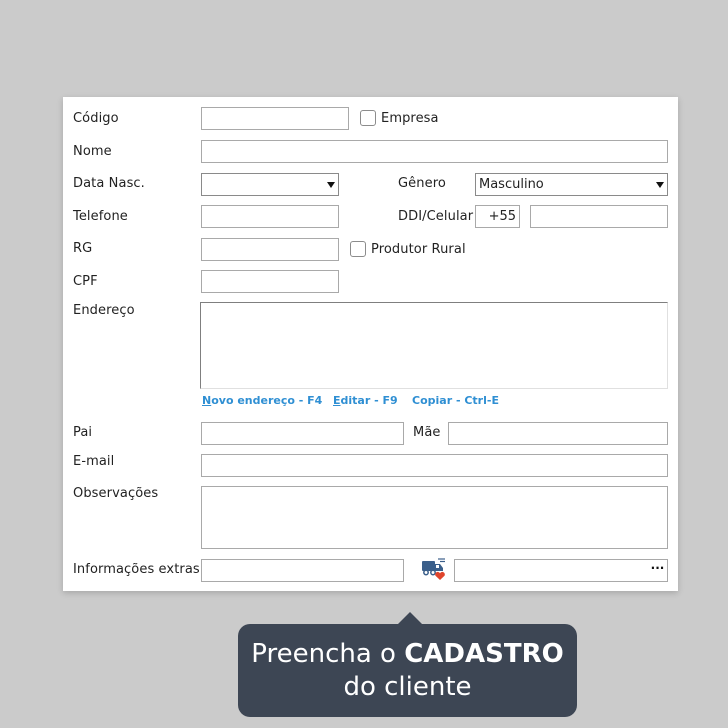  I want to click on editar-accel: E, so click(337, 400).